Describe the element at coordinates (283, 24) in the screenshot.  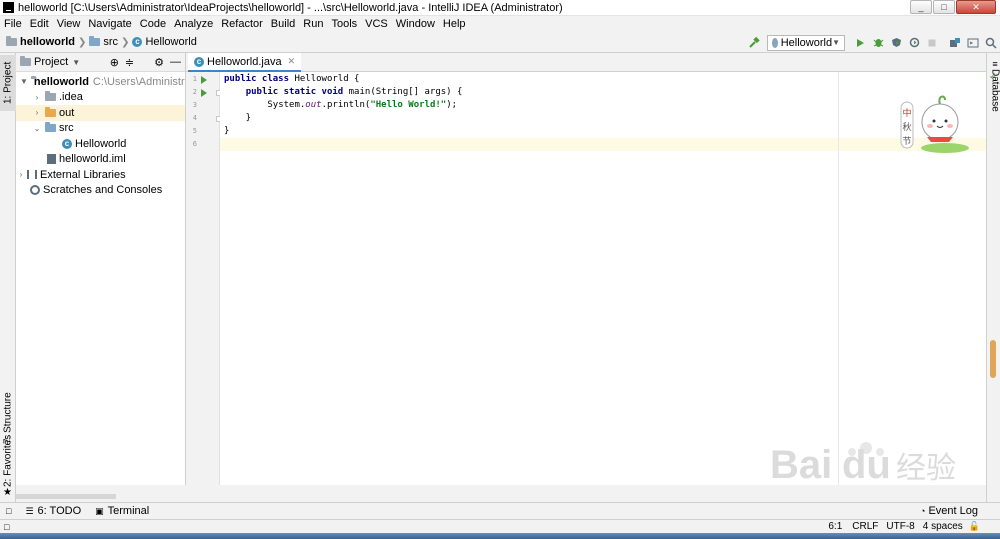
I see `menu-build: Build` at that location.